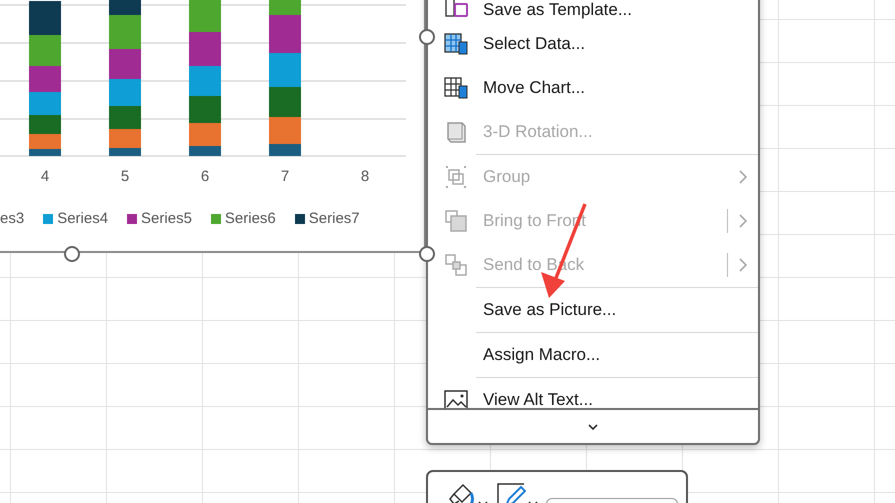 The width and height of the screenshot is (895, 503). Describe the element at coordinates (72, 254) in the screenshot. I see `resize-handle` at that location.